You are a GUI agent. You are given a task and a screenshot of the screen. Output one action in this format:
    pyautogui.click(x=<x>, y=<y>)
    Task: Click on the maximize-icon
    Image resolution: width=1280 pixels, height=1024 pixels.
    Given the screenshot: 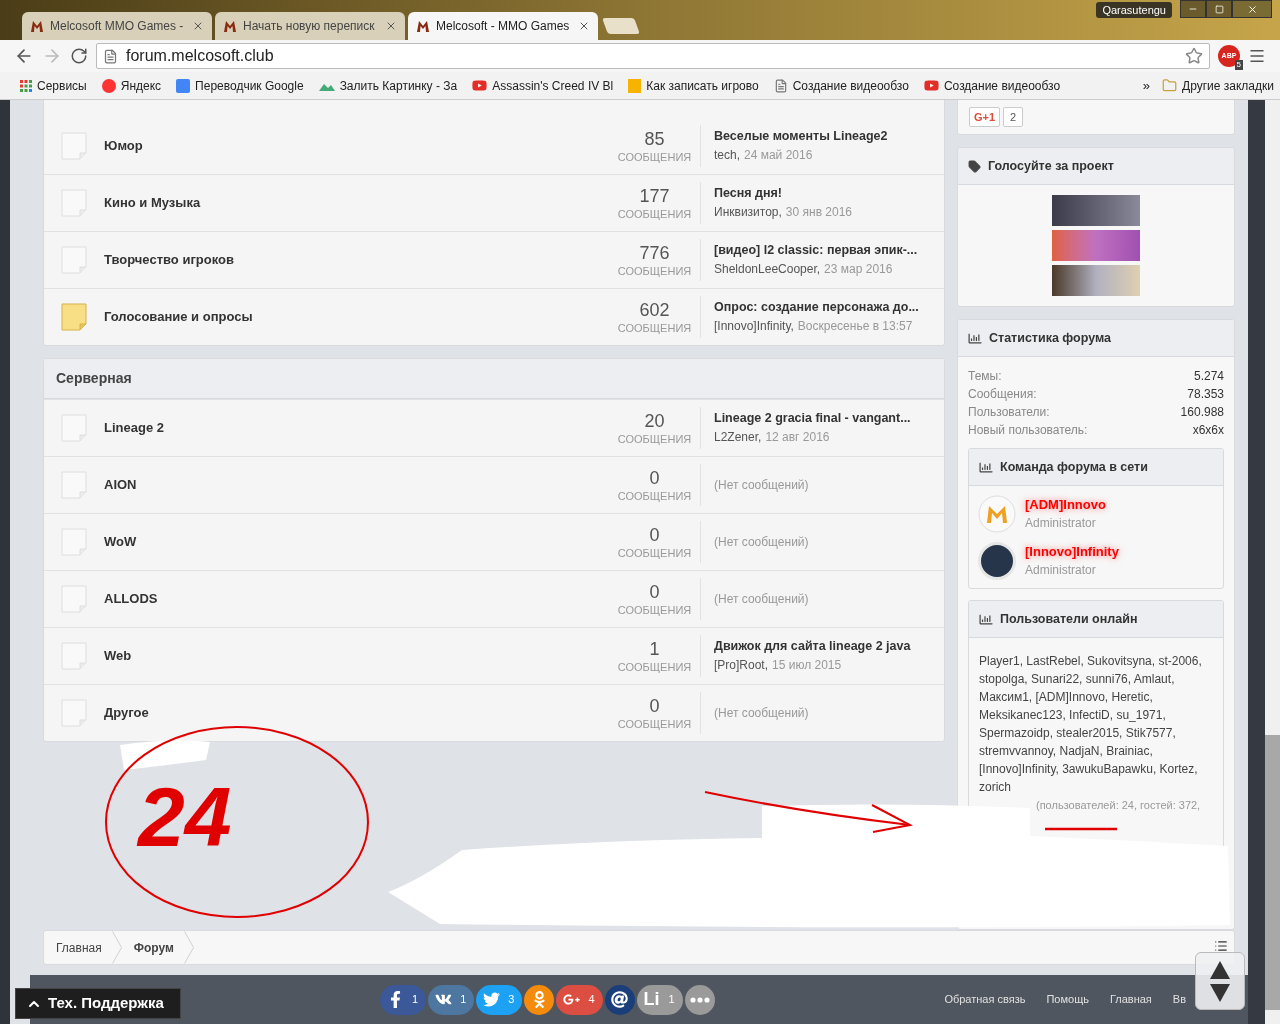 What is the action you would take?
    pyautogui.click(x=1219, y=9)
    